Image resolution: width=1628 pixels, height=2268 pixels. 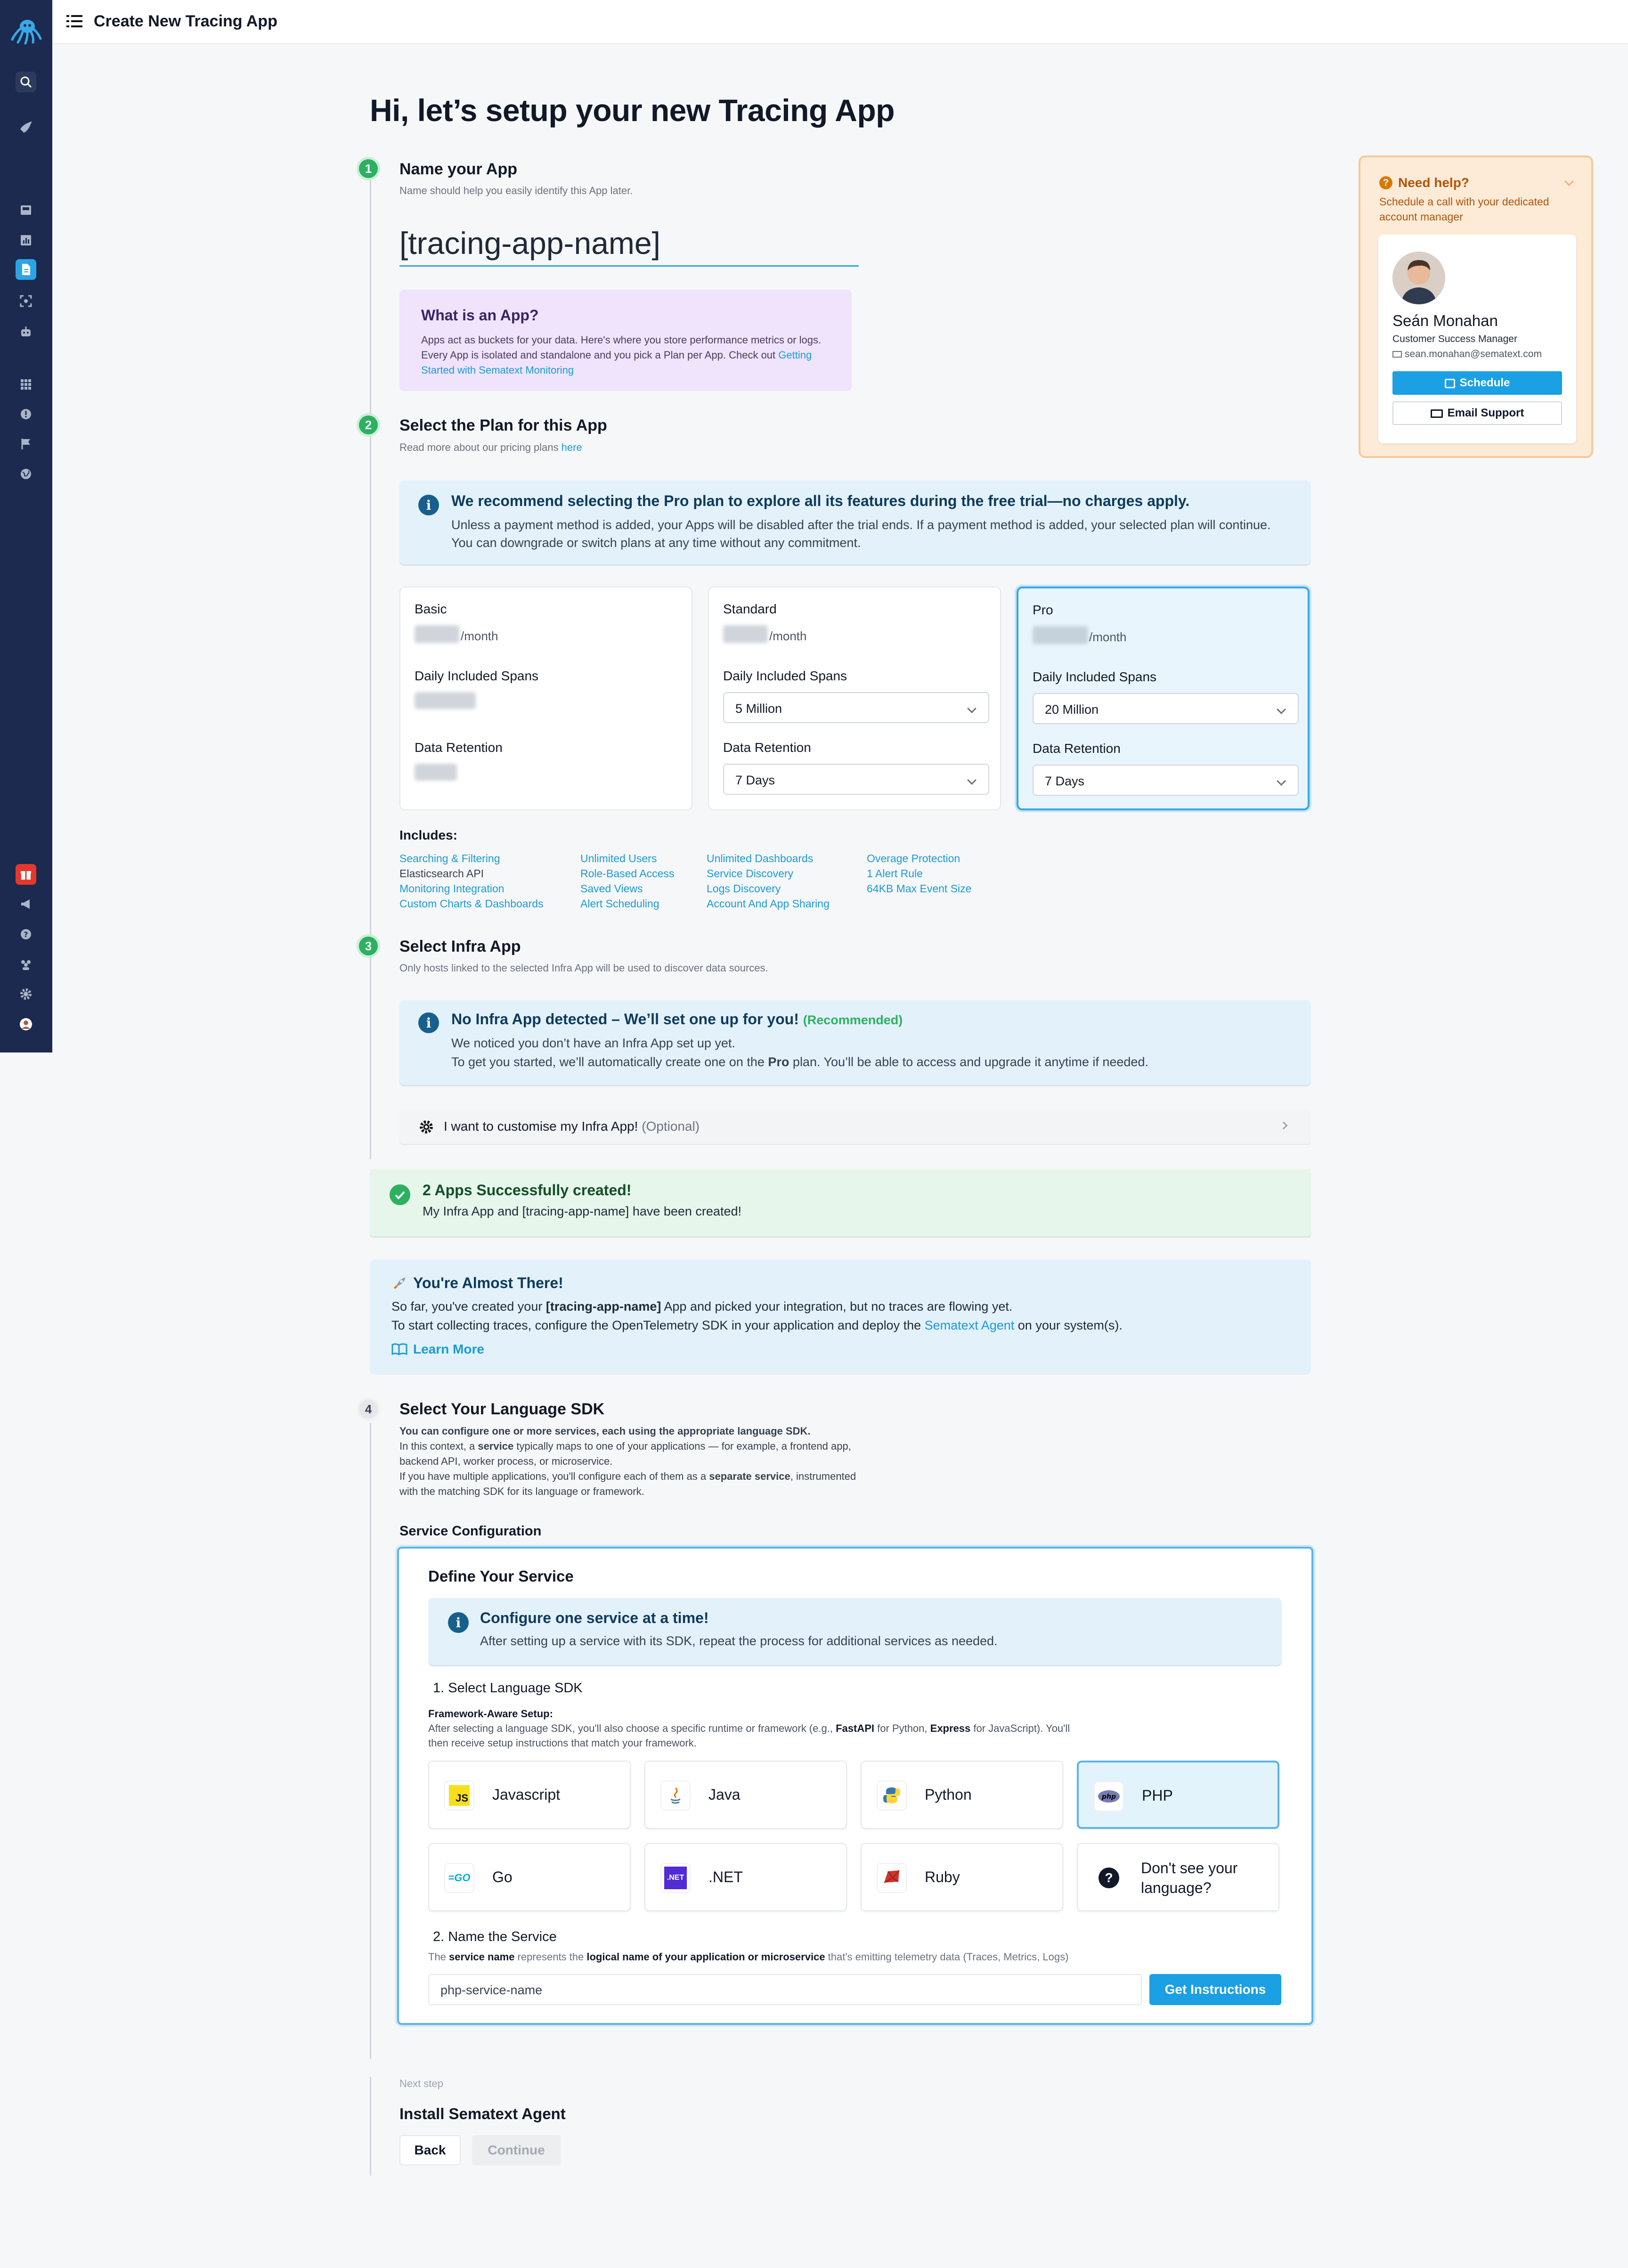 What do you see at coordinates (1178, 1795) in the screenshot?
I see `language-option-php: php PHP` at bounding box center [1178, 1795].